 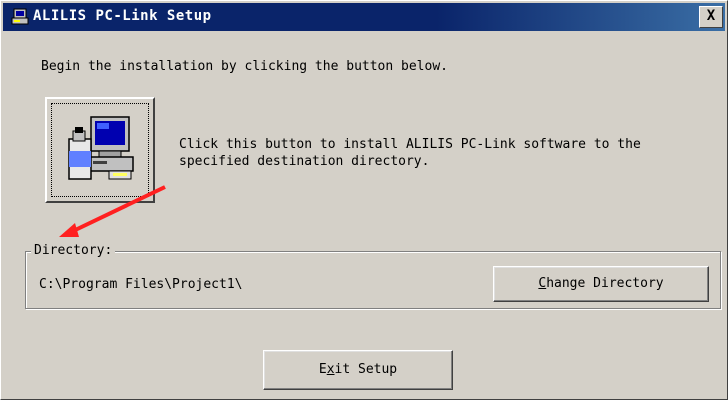 I want to click on close-button: X, so click(x=711, y=17).